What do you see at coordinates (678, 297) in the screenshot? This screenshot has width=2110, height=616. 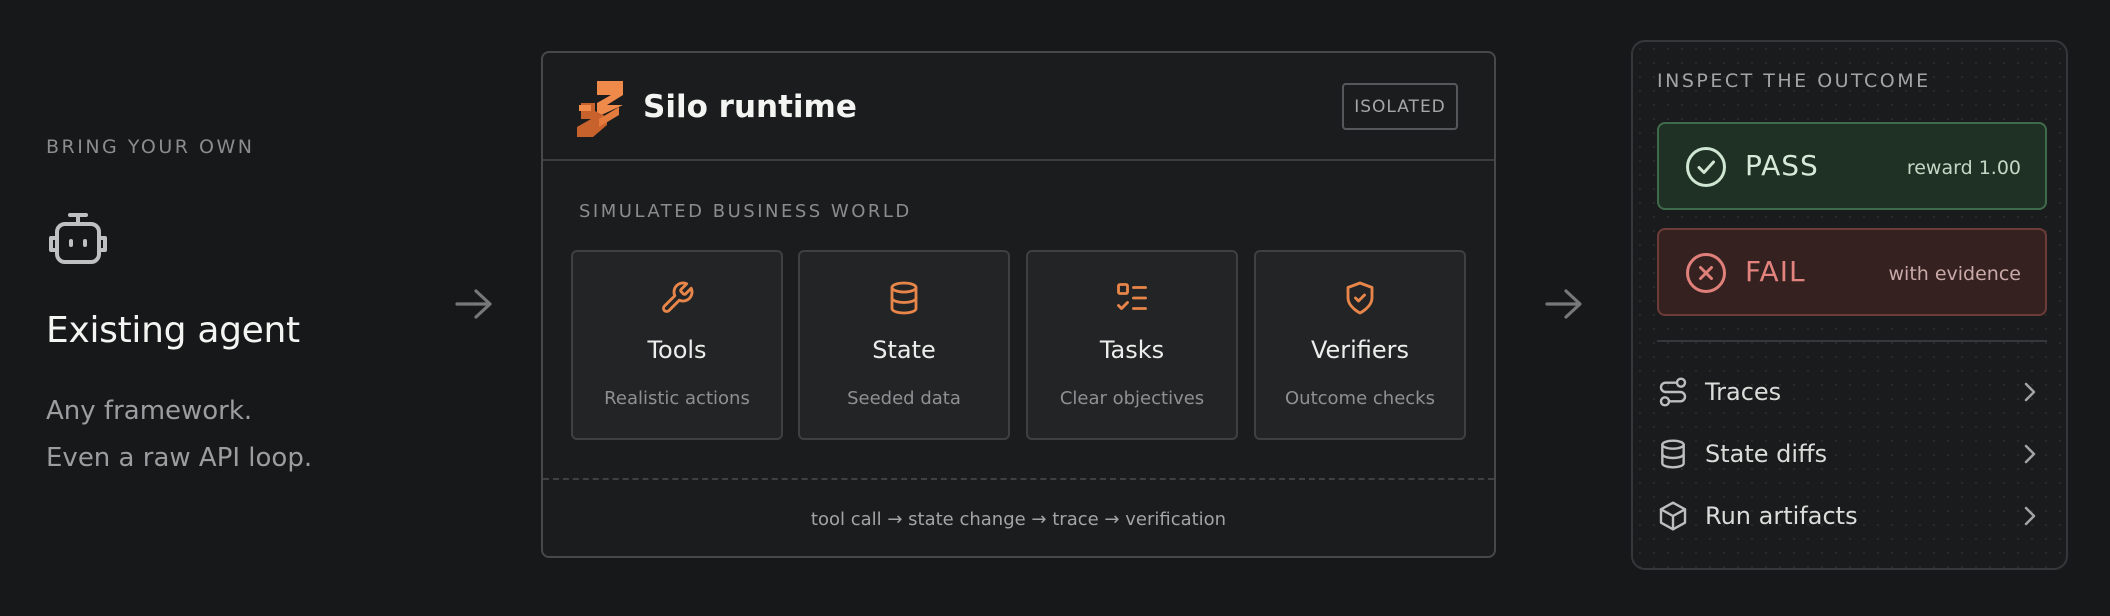 I see `wrench-icon` at bounding box center [678, 297].